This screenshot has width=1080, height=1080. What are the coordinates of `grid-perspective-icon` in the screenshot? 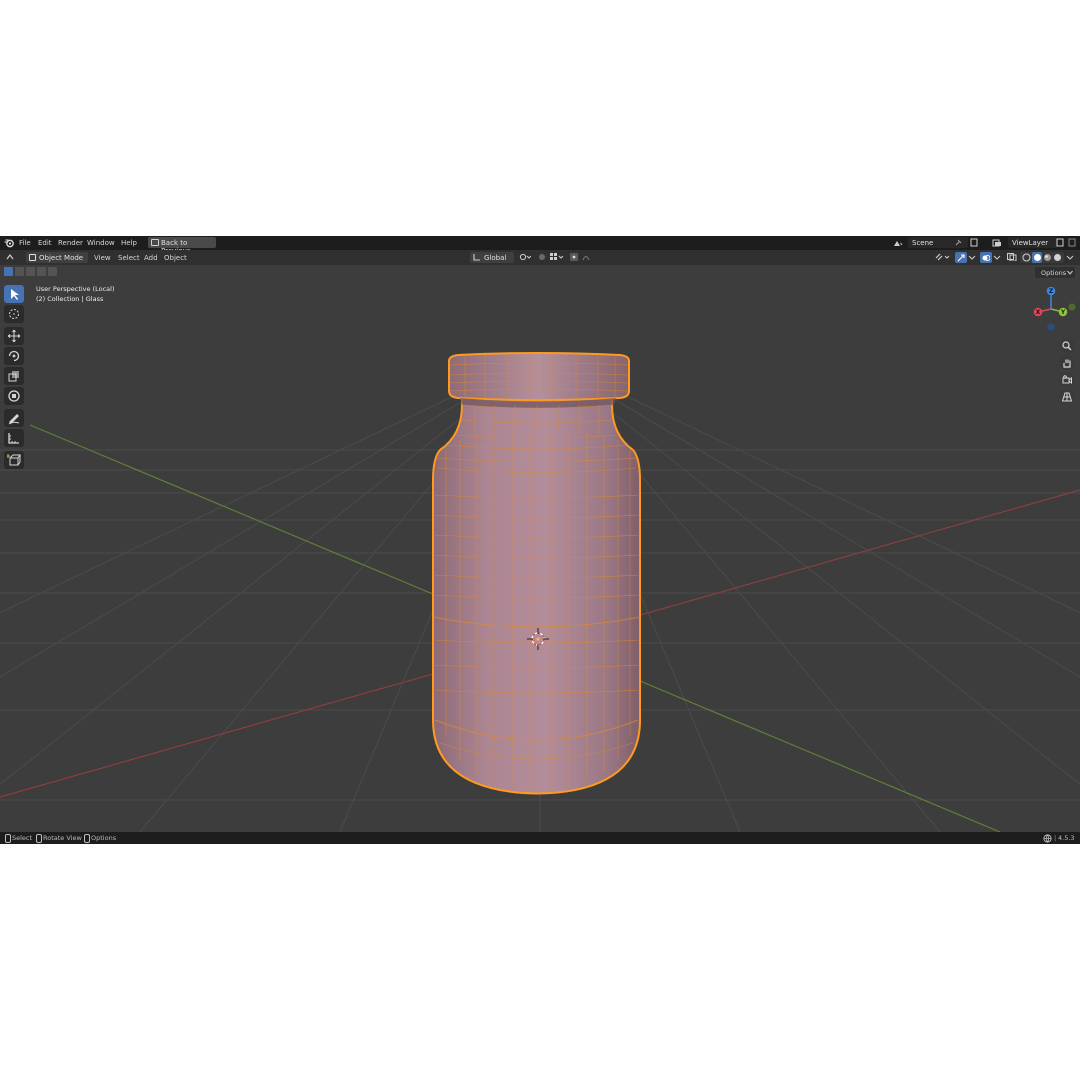 It's located at (1067, 397).